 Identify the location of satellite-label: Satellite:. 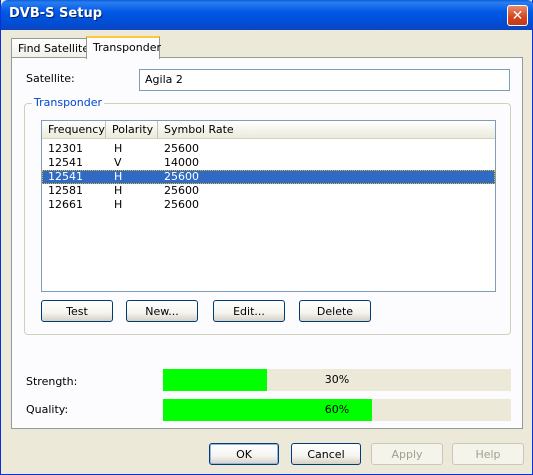
(50, 78).